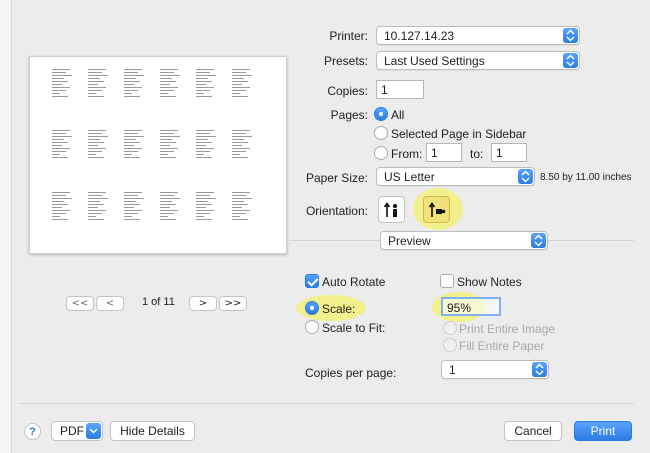 The width and height of the screenshot is (650, 453). I want to click on orientation-label: Orientation:, so click(336, 211).